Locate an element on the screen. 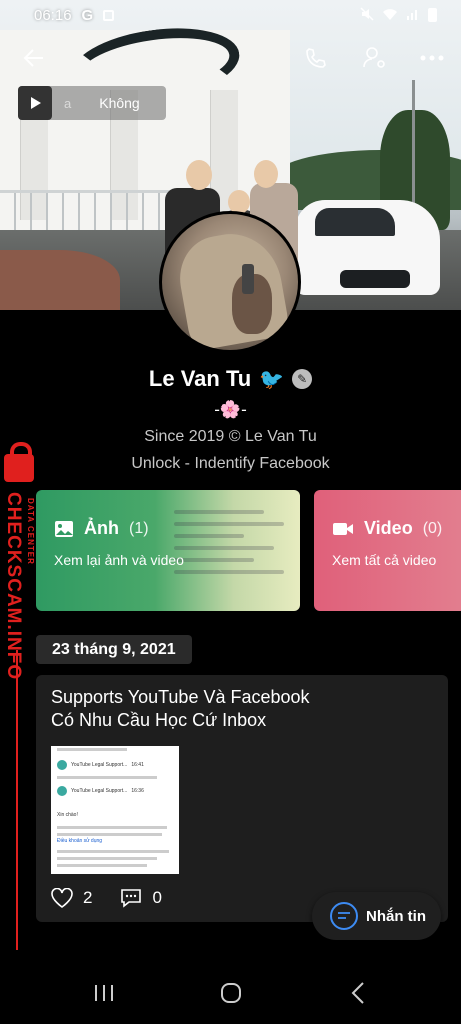 Image resolution: width=461 pixels, height=1024 pixels. edit-pencil-icon: ✎ is located at coordinates (302, 379).